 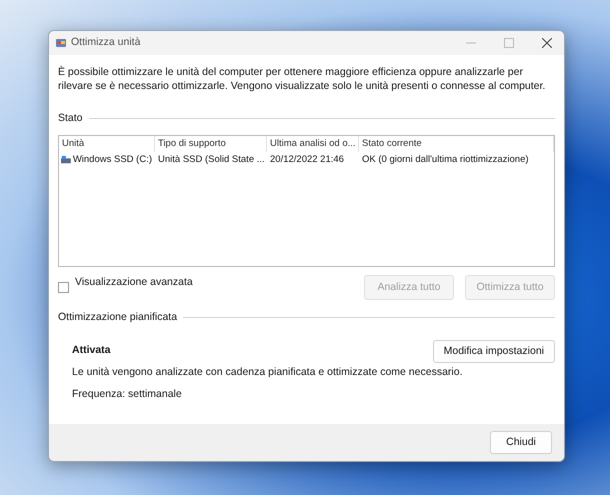 I want to click on checkbox-label: Visualizzazione avanzata, so click(x=134, y=282).